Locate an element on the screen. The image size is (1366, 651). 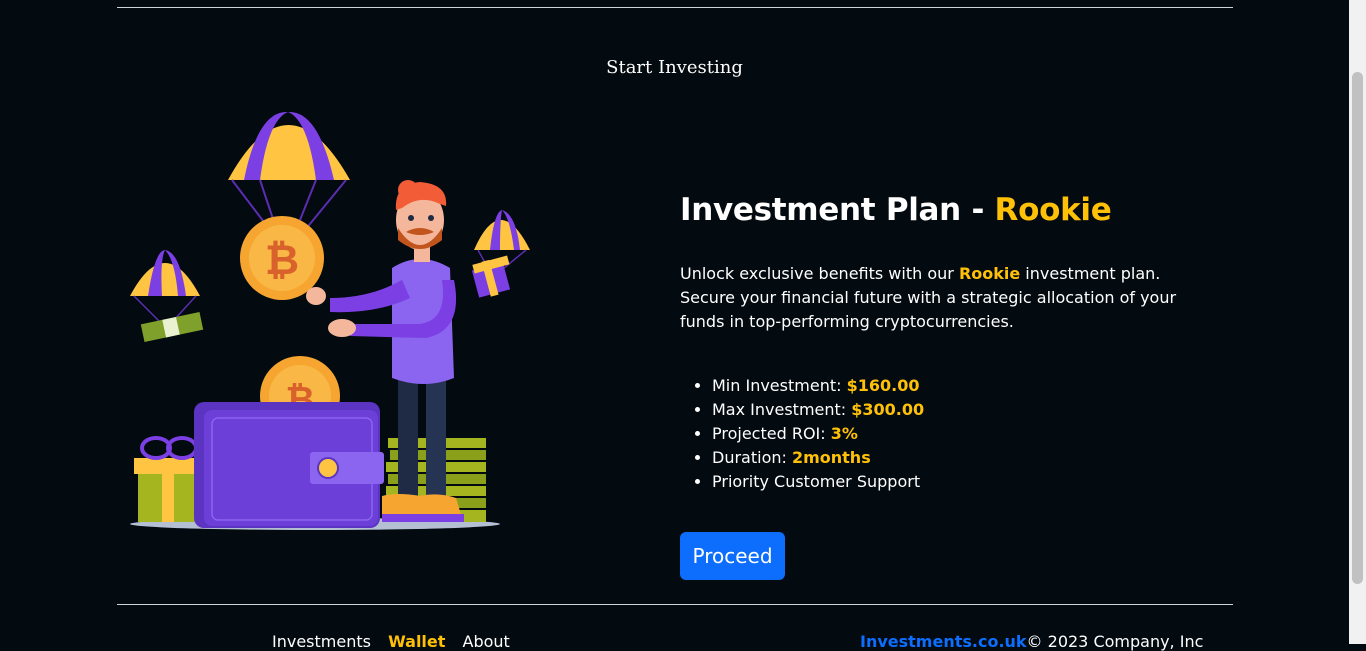
feature-projected-roi: Projected ROI: 3% is located at coordinates (966, 434).